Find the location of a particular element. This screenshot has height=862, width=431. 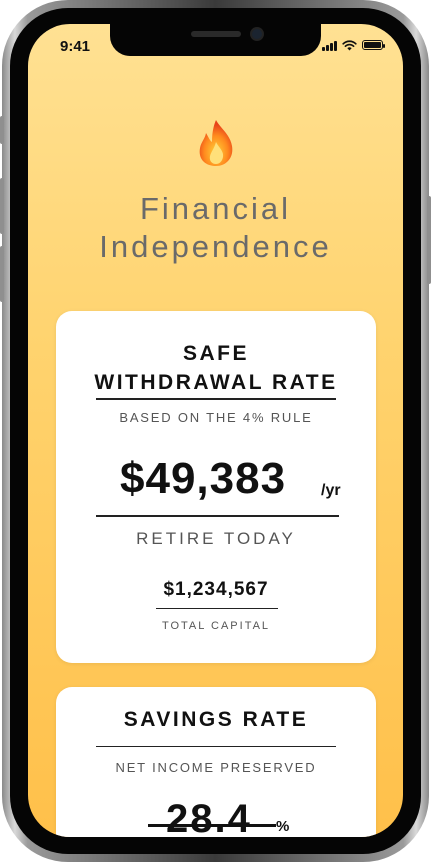

power-button is located at coordinates (429, 240).